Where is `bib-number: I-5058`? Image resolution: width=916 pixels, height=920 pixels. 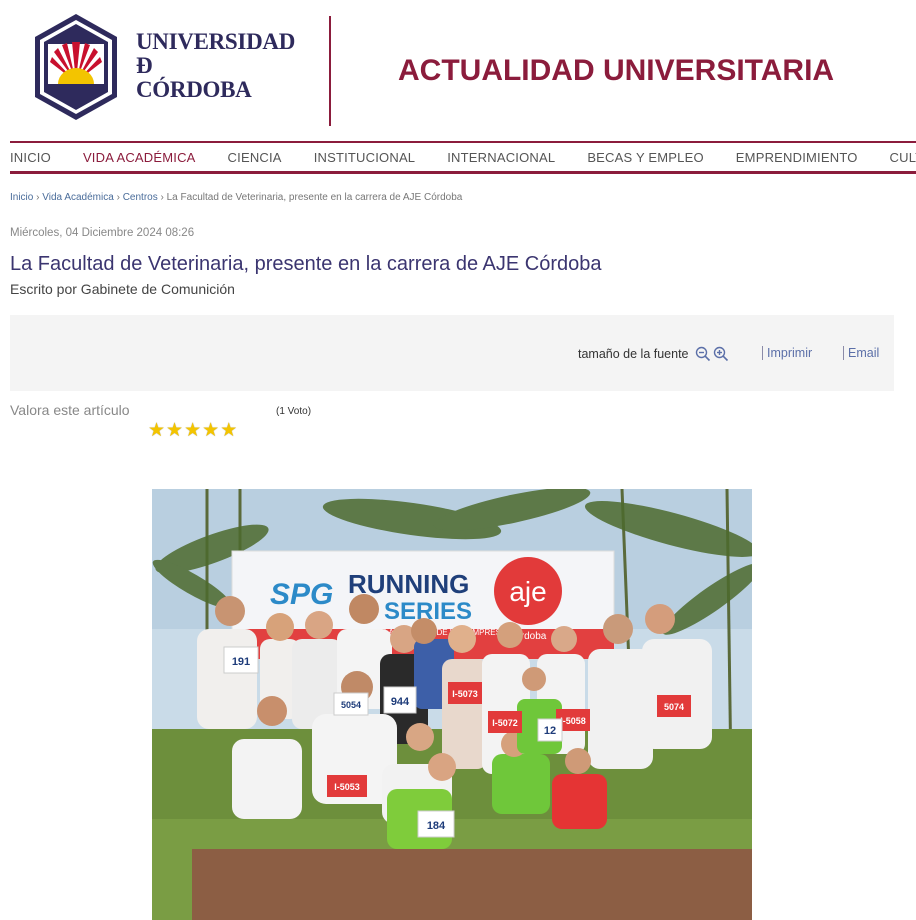 bib-number: I-5058 is located at coordinates (573, 721).